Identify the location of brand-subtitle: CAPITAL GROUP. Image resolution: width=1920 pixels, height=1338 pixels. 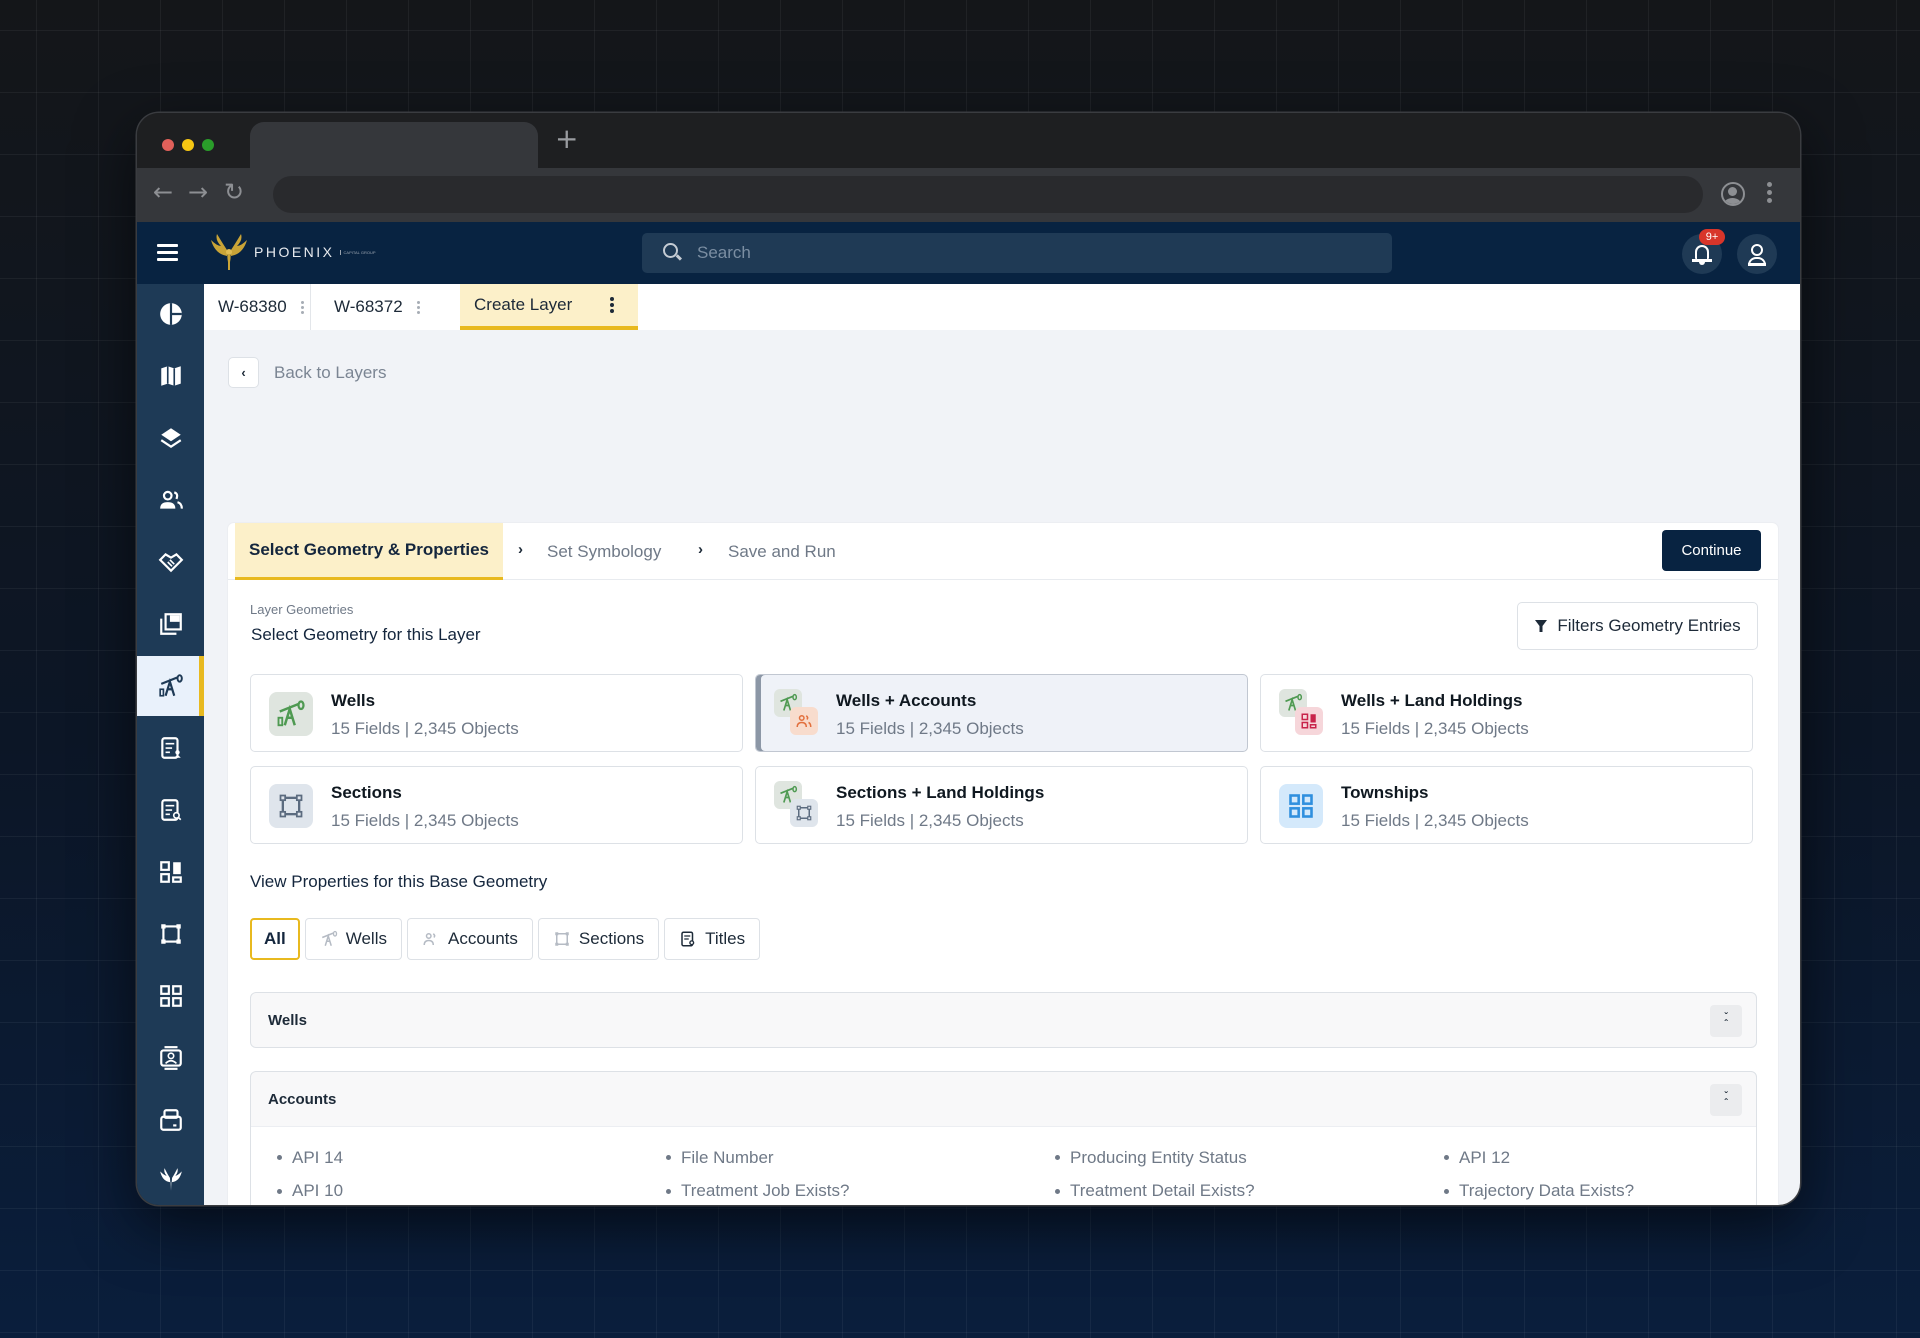
(357, 252).